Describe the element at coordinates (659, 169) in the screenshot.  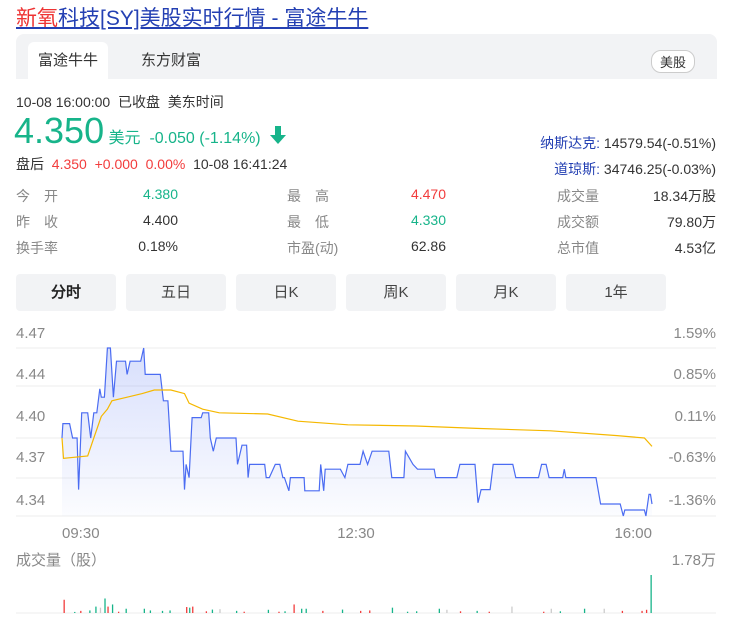
I see `index-value: 34746.25(-0.03%)` at that location.